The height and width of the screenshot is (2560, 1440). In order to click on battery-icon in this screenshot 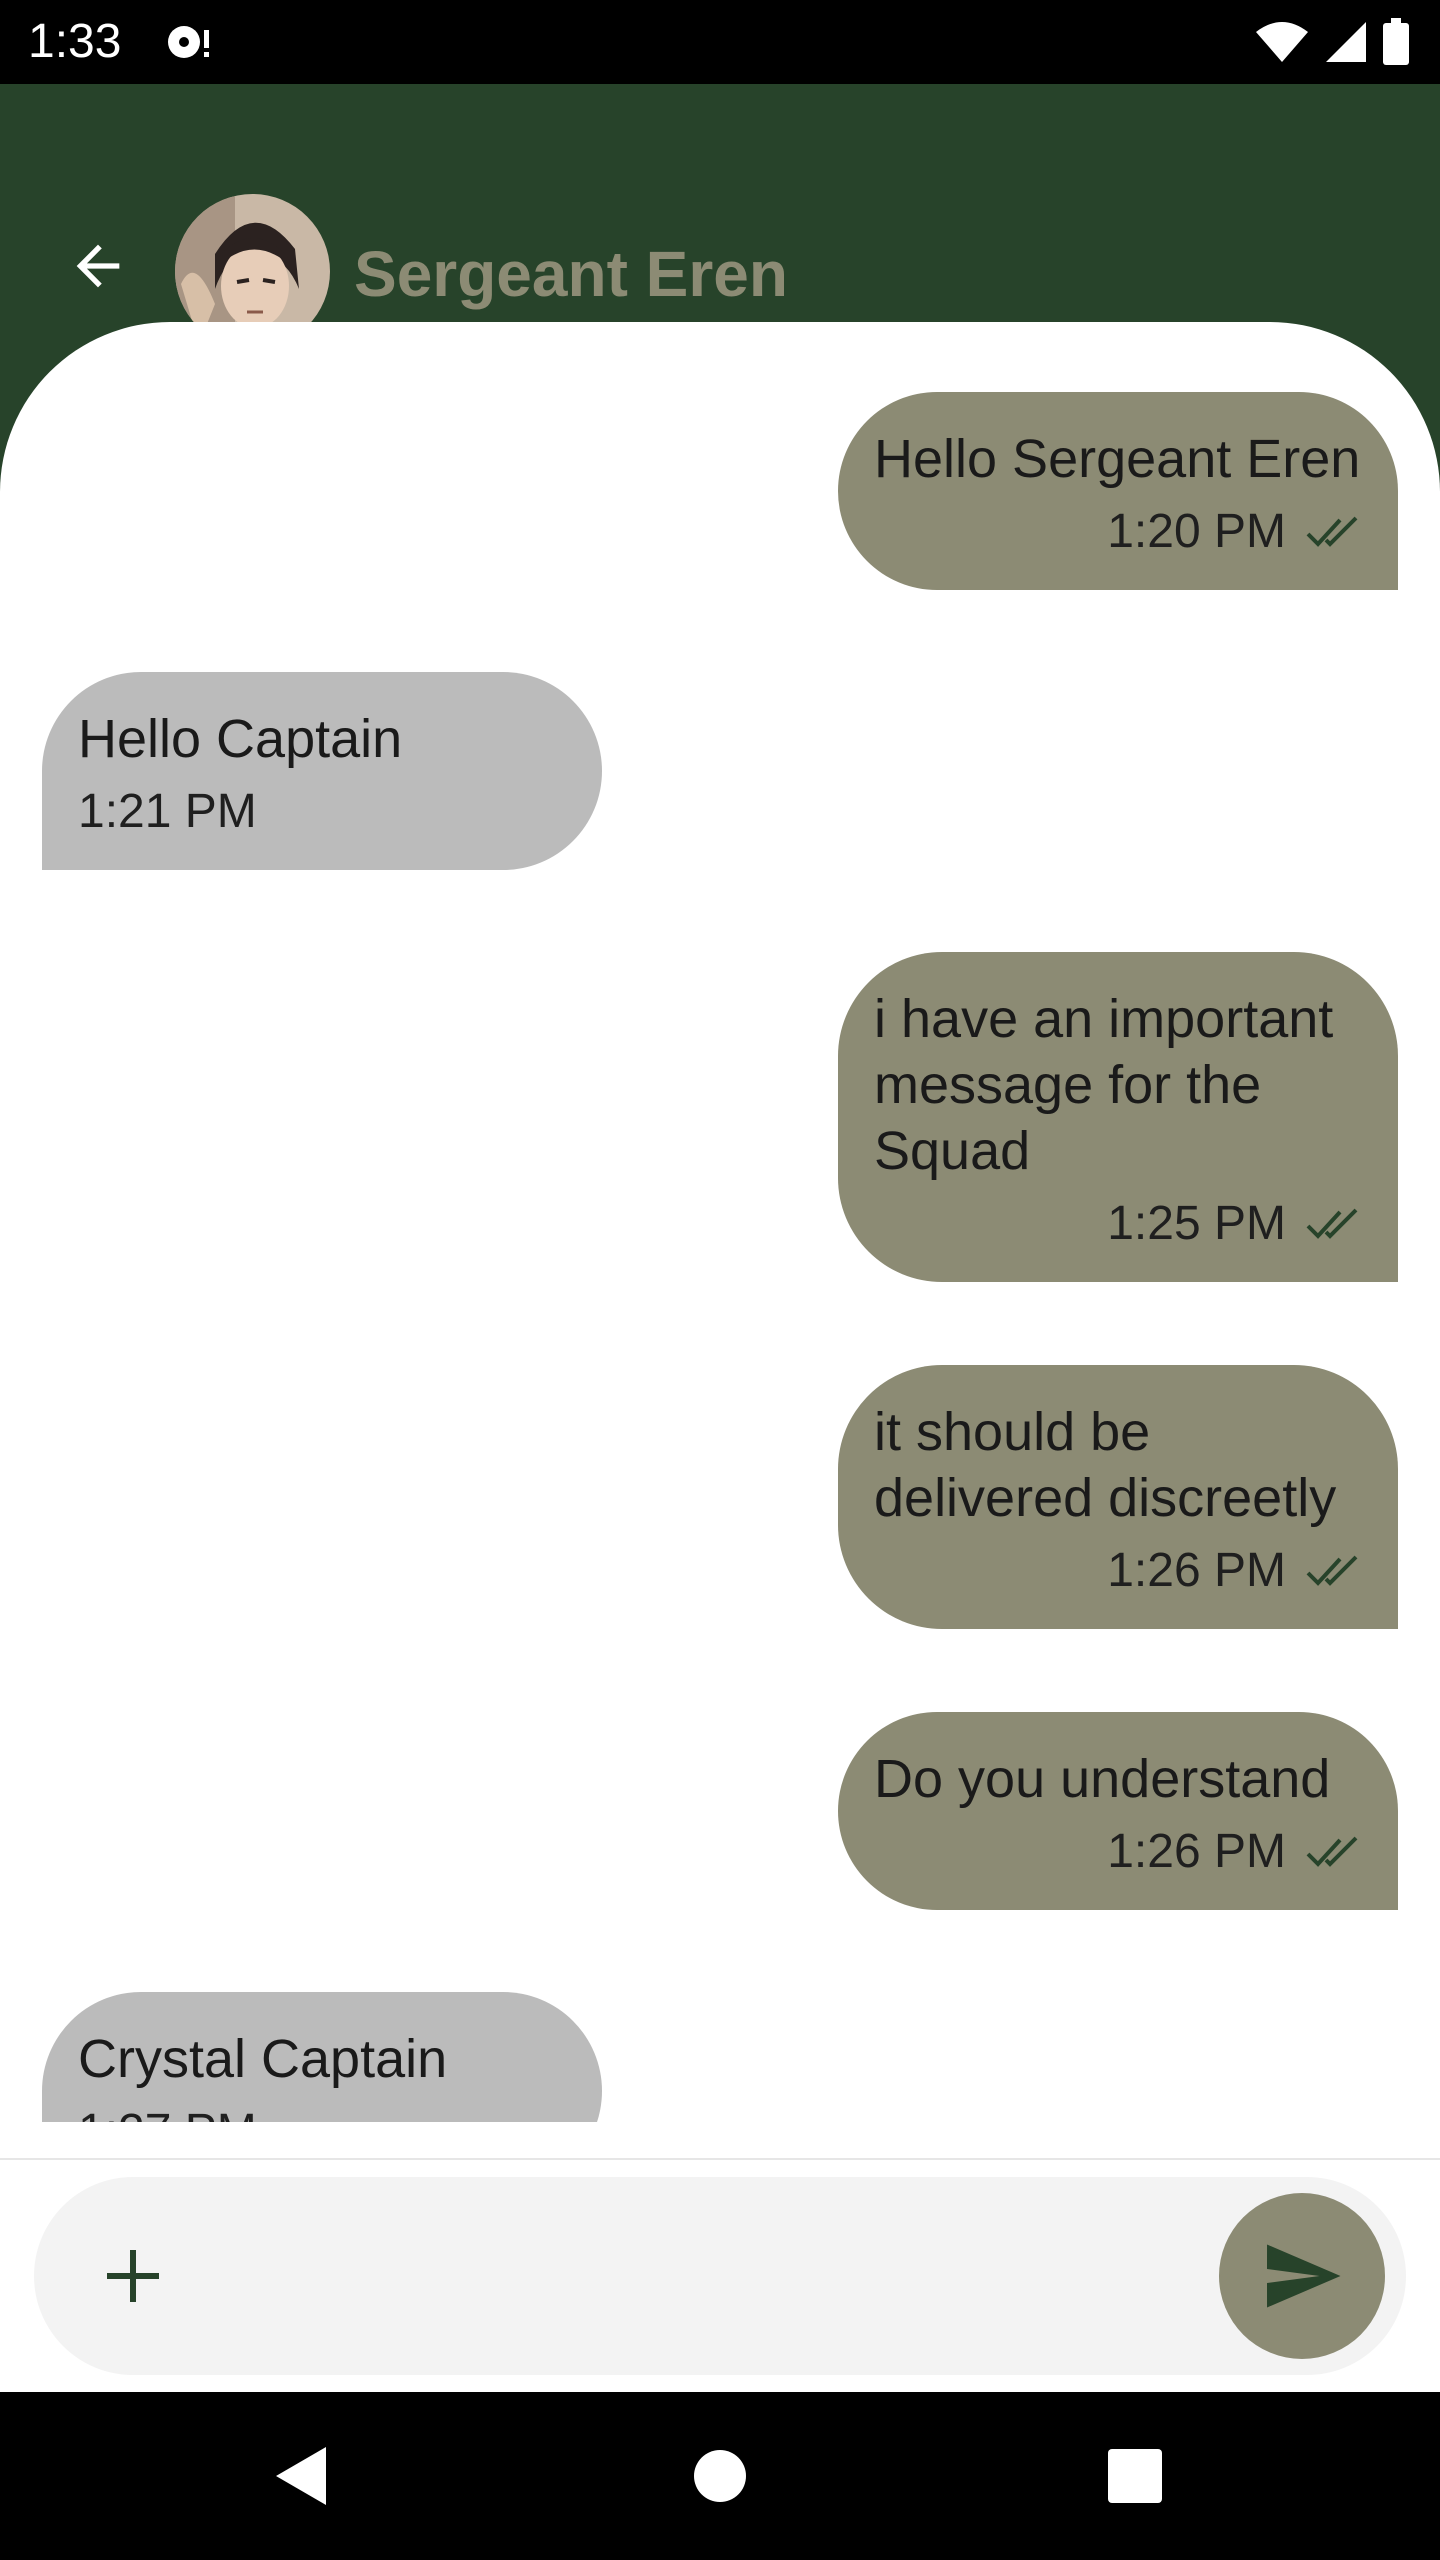, I will do `click(1396, 41)`.